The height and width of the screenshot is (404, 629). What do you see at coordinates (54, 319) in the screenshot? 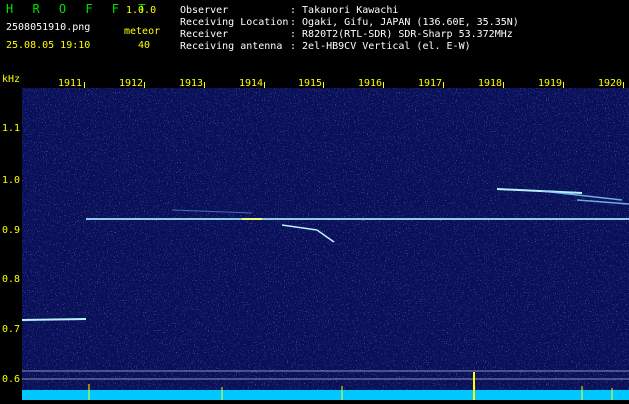
I see `meteor-trace` at bounding box center [54, 319].